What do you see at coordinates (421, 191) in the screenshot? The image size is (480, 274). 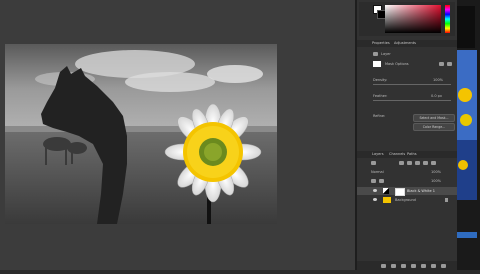 I see `layer-name: Black & White 1` at bounding box center [421, 191].